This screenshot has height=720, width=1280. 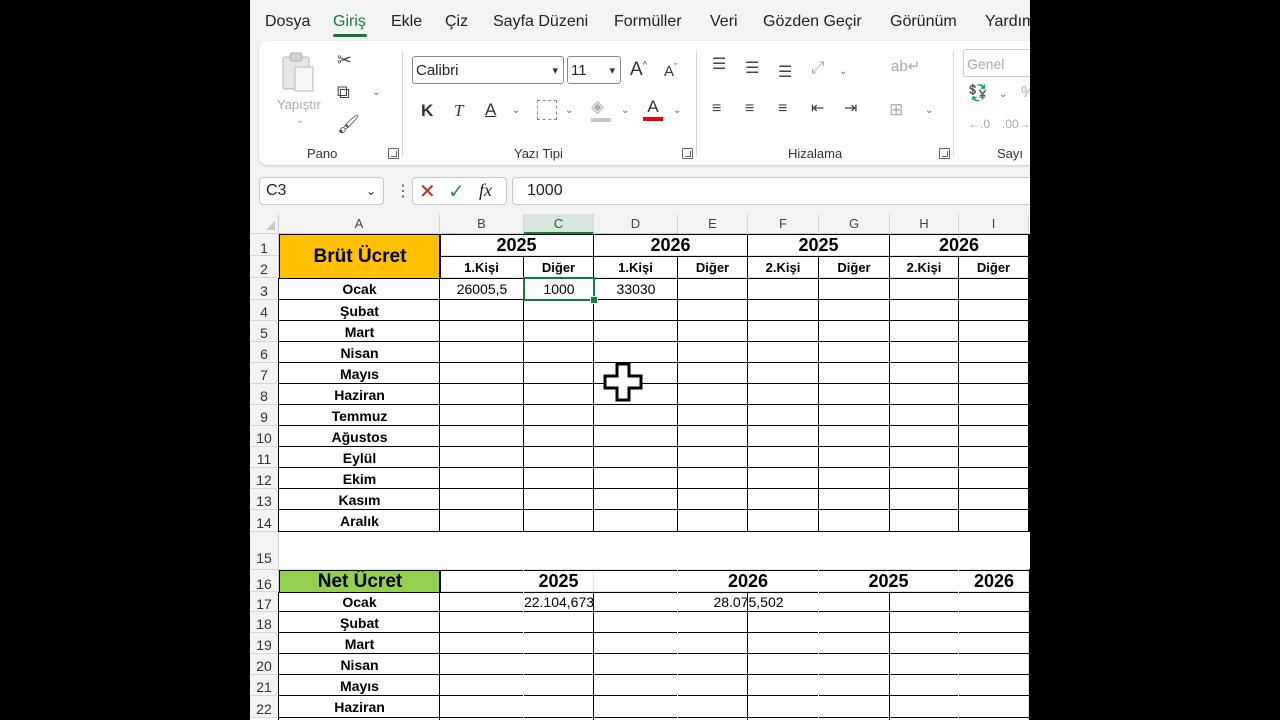 I want to click on table1-month-label: Temmuz, so click(x=359, y=415).